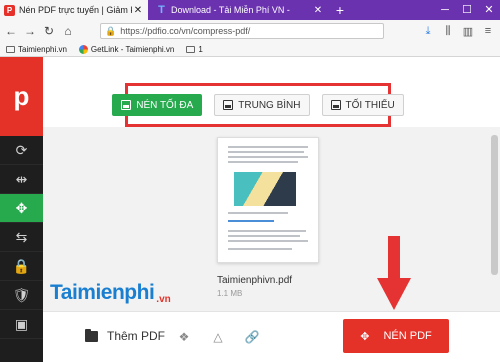 This screenshot has height=362, width=500. I want to click on mode-min-button: TỐI THIỂU, so click(362, 105).